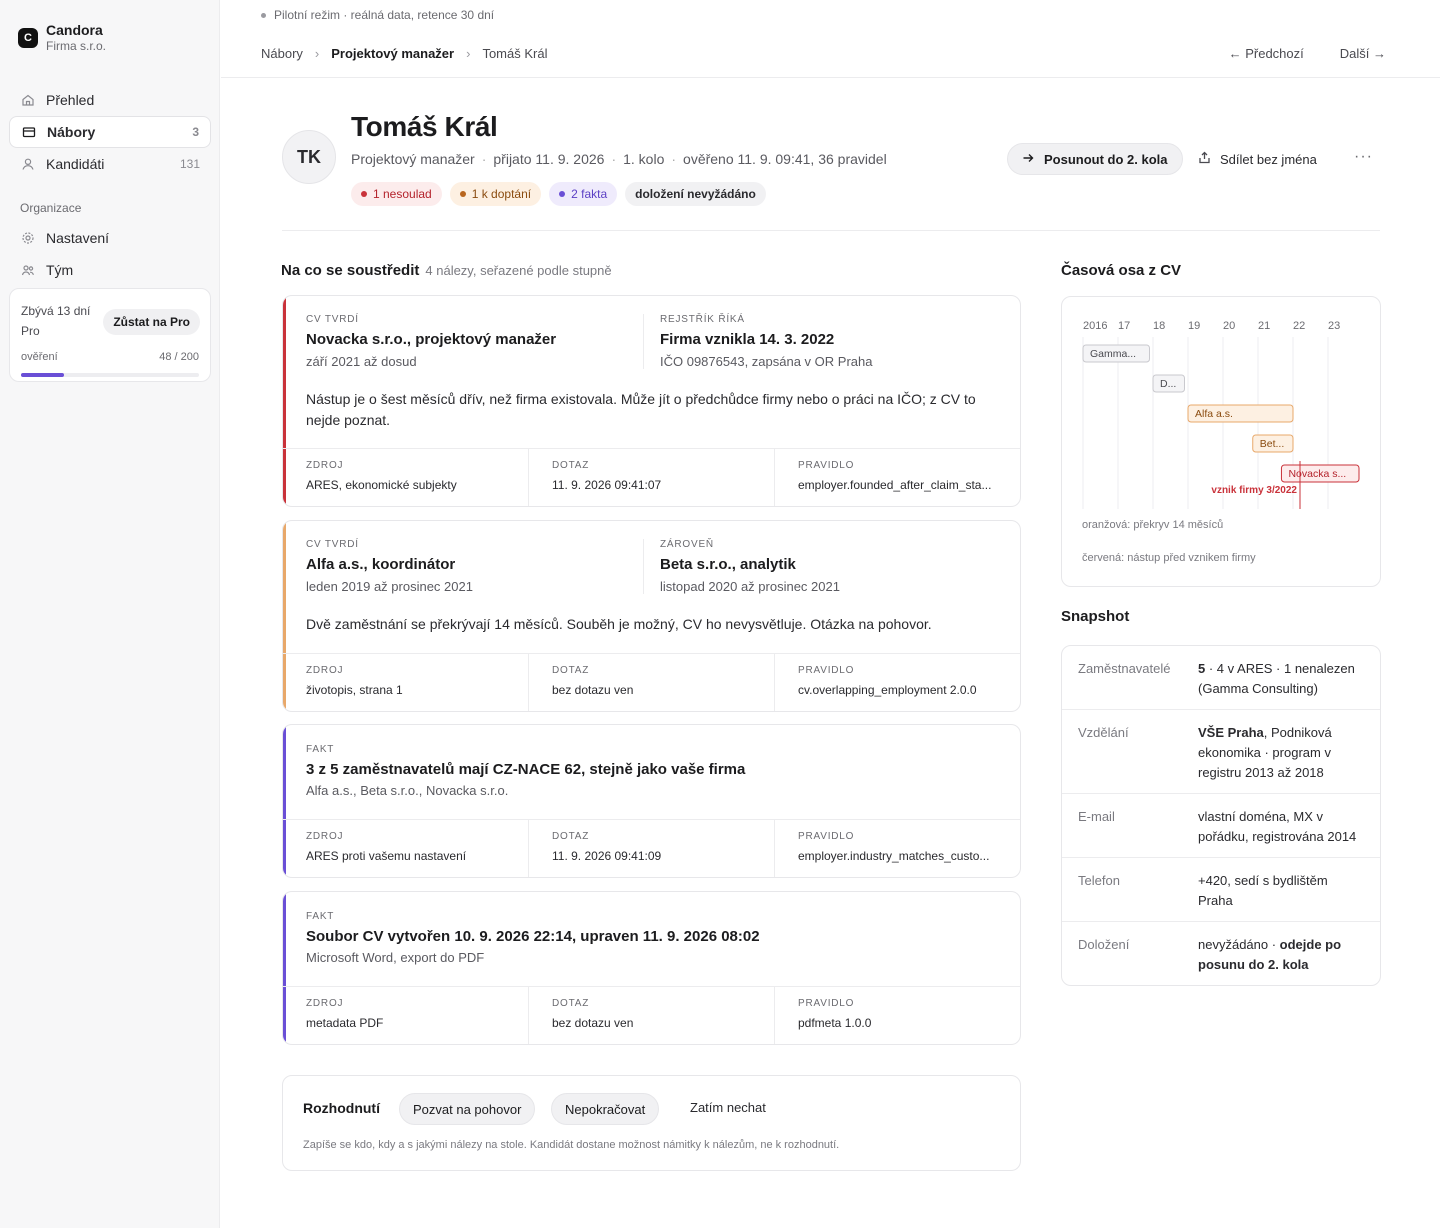 The height and width of the screenshot is (1228, 1440). What do you see at coordinates (381, 485) in the screenshot?
I see `finding-source: ARES, ekonomické subjekty` at bounding box center [381, 485].